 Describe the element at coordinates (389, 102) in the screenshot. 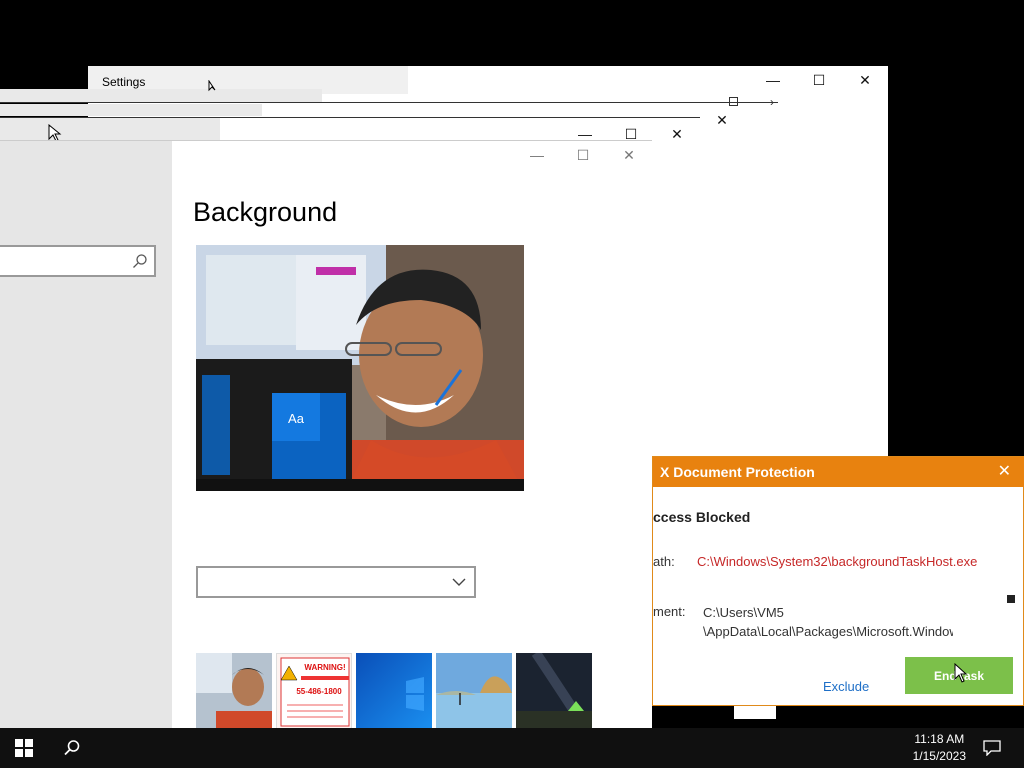

I see `ghost-window-edge` at that location.